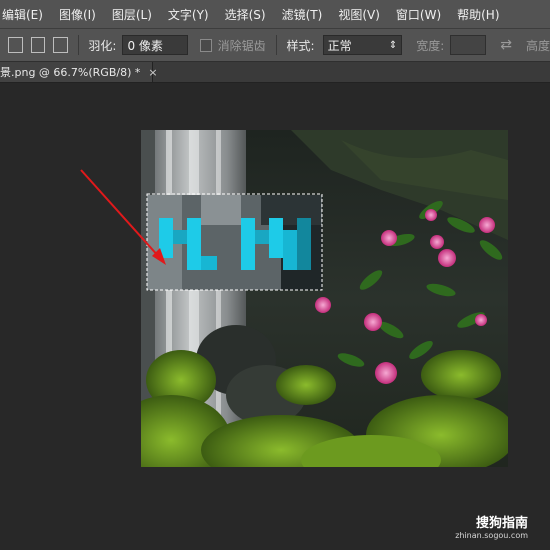 Image resolution: width=550 pixels, height=550 pixels. I want to click on watermark: 搜狗指南 zhinan.sogou.com, so click(491, 526).